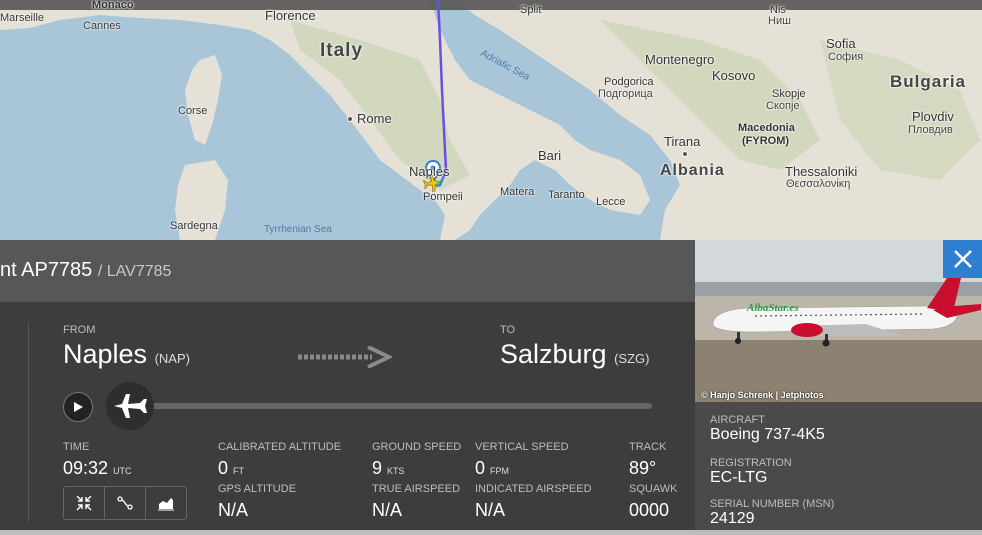 The height and width of the screenshot is (535, 982). I want to click on map-label-monaco: Monaco, so click(113, 5).